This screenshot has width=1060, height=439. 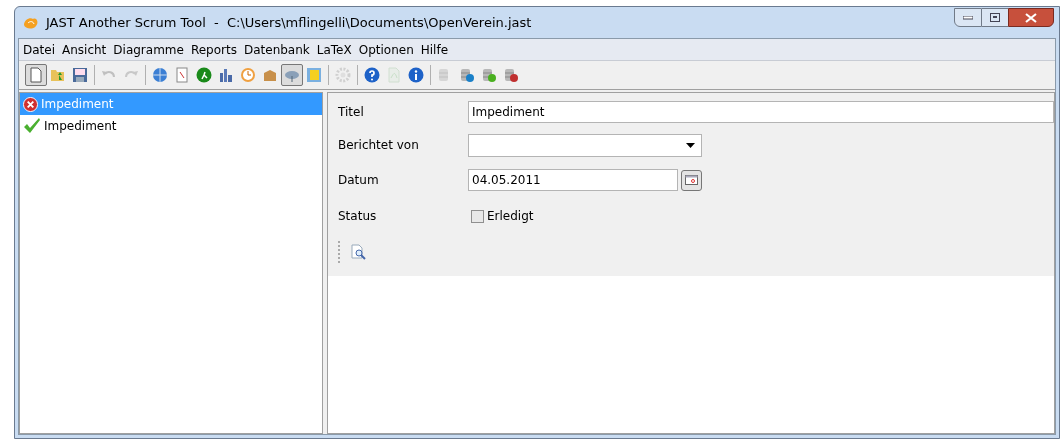 I want to click on maximize-icon, so click(x=995, y=17).